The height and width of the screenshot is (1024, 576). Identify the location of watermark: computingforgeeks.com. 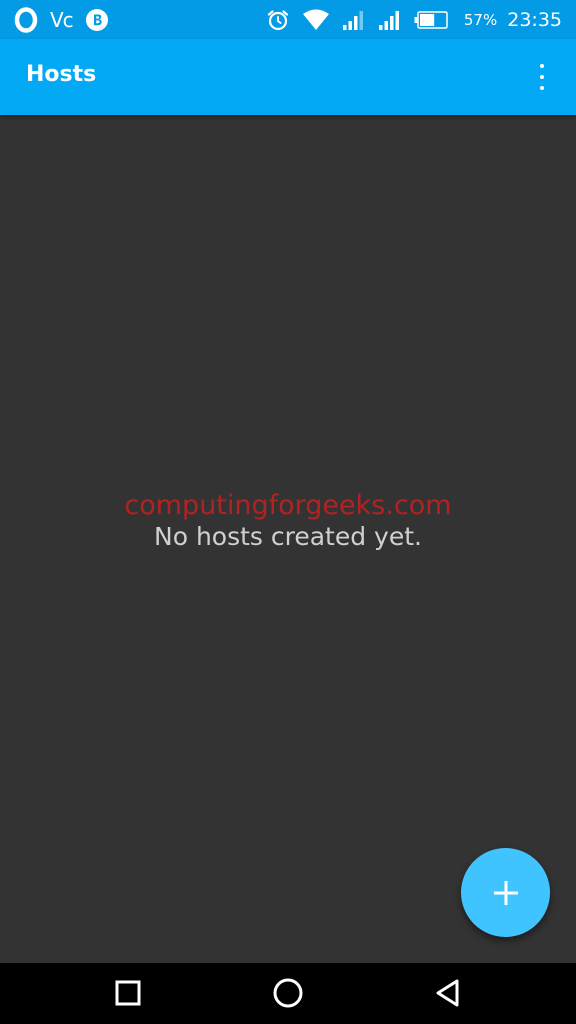
(288, 505).